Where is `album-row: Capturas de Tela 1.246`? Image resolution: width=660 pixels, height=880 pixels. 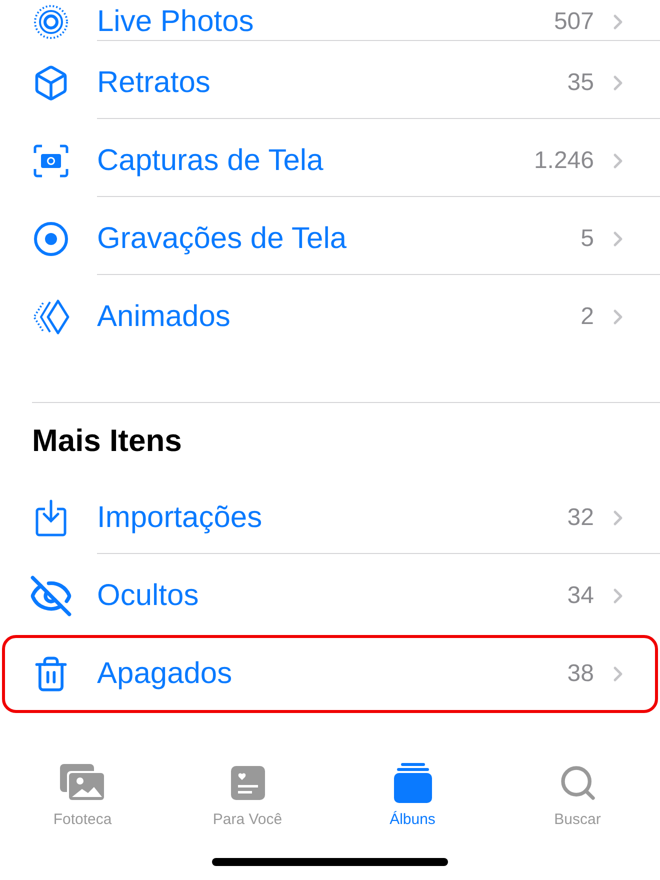
album-row: Capturas de Tela 1.246 is located at coordinates (330, 161).